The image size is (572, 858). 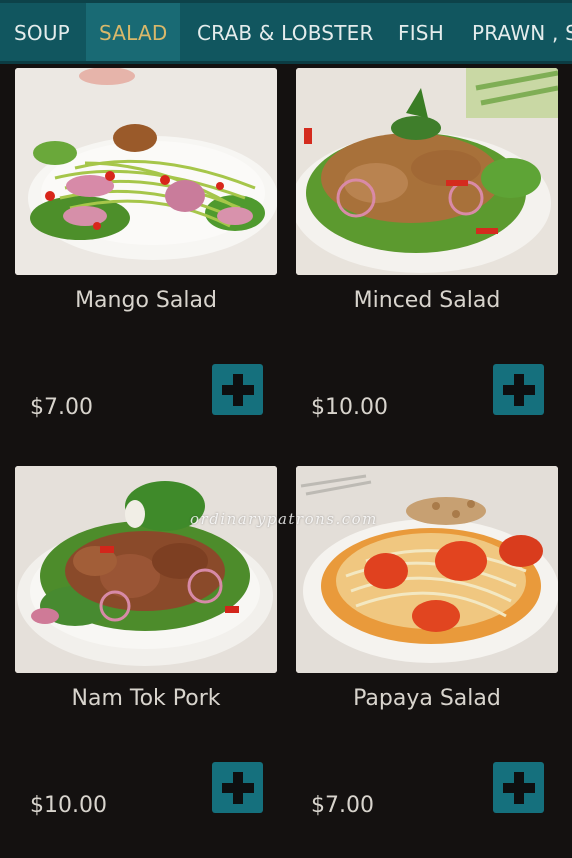 I want to click on nam-tok-pork-photo, so click(x=146, y=569).